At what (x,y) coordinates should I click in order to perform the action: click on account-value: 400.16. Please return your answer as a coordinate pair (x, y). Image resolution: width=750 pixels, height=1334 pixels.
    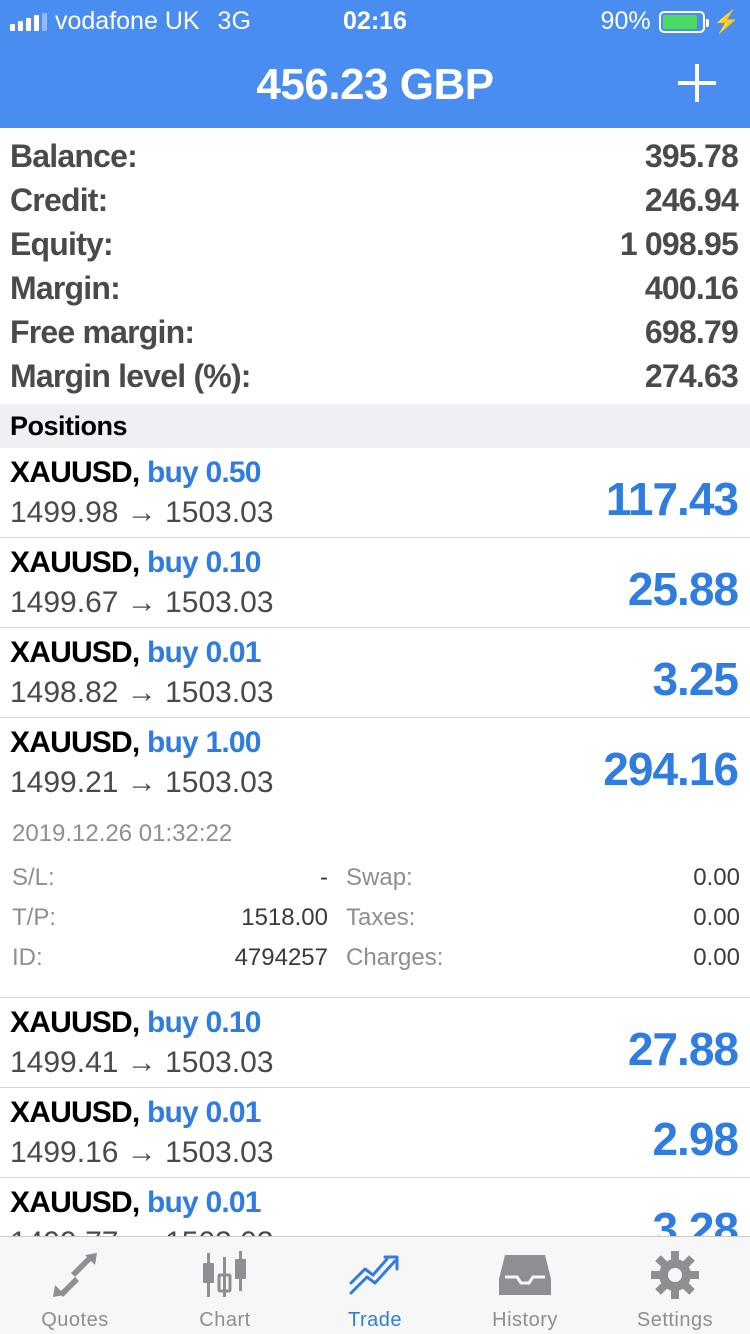
    Looking at the image, I should click on (691, 287).